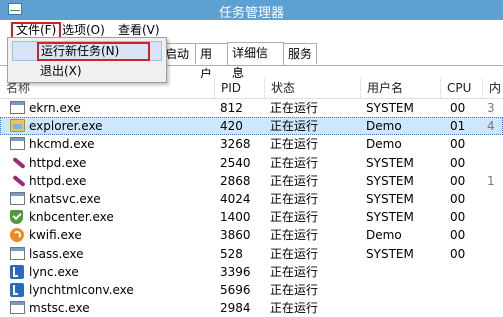 Image resolution: width=503 pixels, height=317 pixels. I want to click on column-header-cpu: CPU, so click(461, 88).